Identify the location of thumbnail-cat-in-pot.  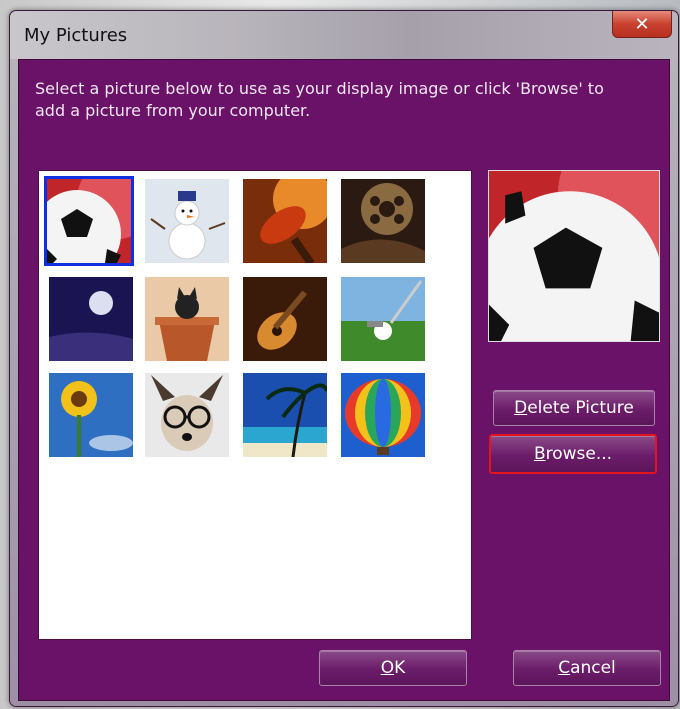
(187, 319).